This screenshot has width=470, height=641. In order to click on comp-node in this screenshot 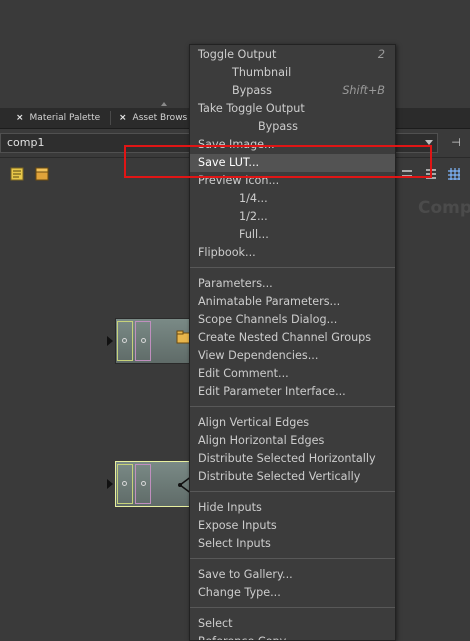, I will do `click(152, 341)`.